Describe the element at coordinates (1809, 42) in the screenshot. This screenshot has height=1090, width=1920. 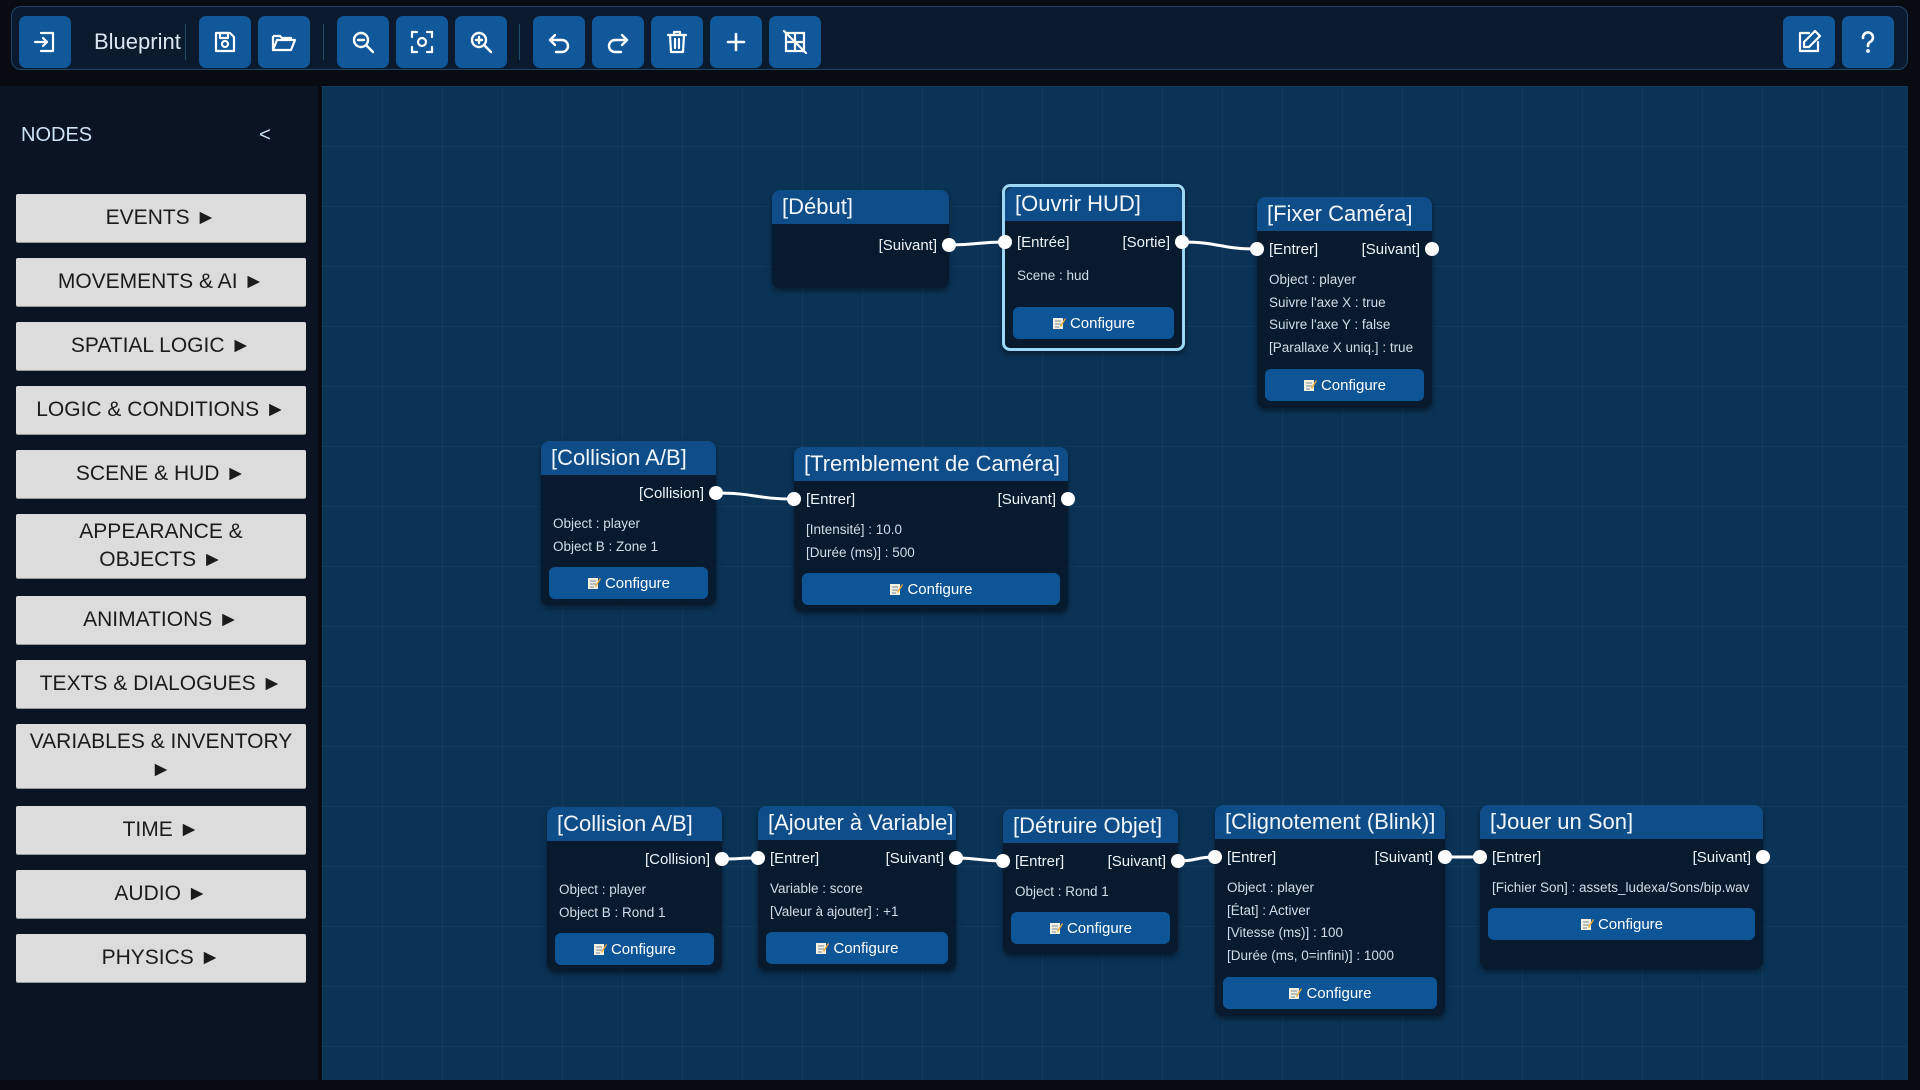
I see `edit-button` at that location.